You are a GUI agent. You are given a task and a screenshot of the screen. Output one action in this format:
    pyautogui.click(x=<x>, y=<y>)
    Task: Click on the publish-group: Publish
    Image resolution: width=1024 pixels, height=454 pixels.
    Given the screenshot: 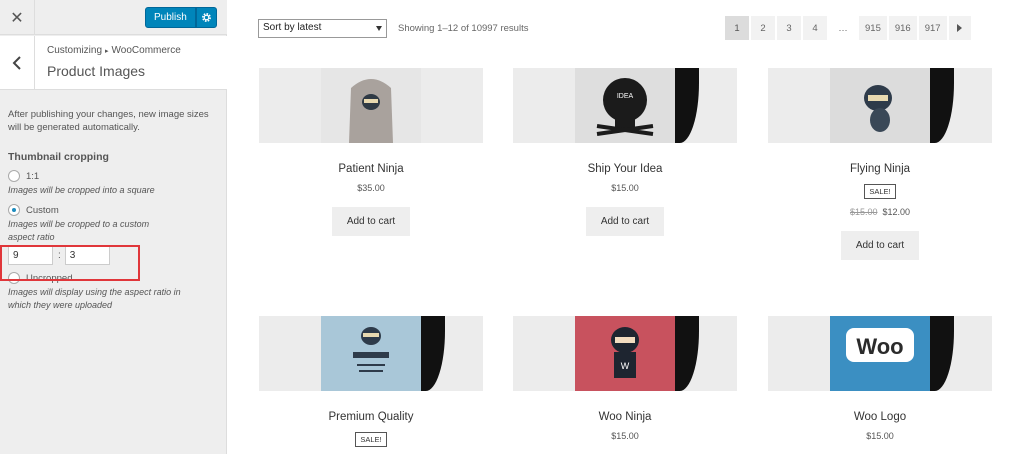 What is the action you would take?
    pyautogui.click(x=181, y=17)
    